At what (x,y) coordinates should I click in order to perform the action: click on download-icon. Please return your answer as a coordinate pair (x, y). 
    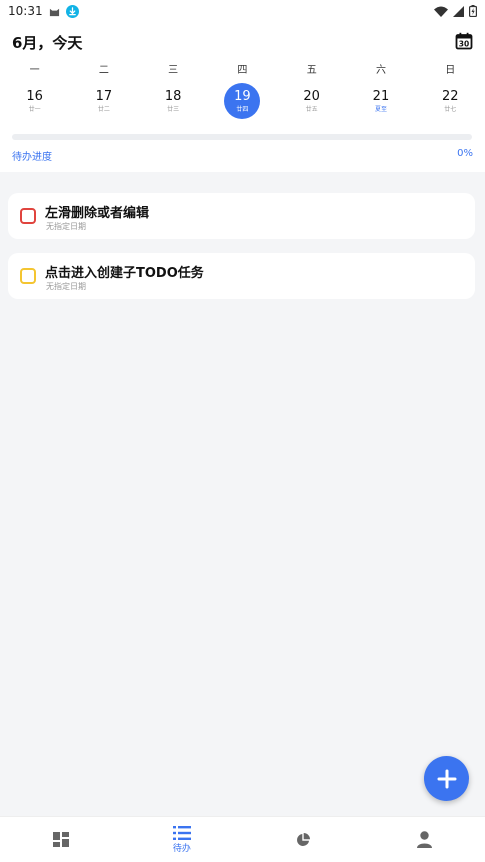
    Looking at the image, I should click on (72, 11).